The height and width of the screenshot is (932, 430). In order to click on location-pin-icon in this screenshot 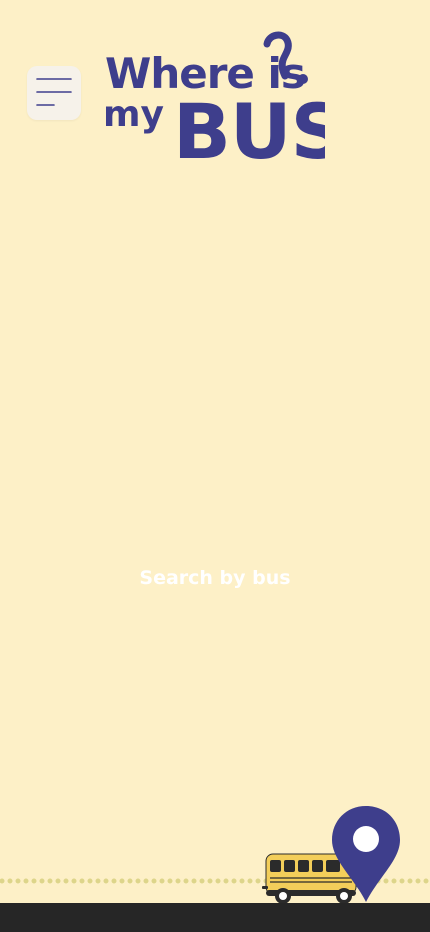, I will do `click(366, 854)`.